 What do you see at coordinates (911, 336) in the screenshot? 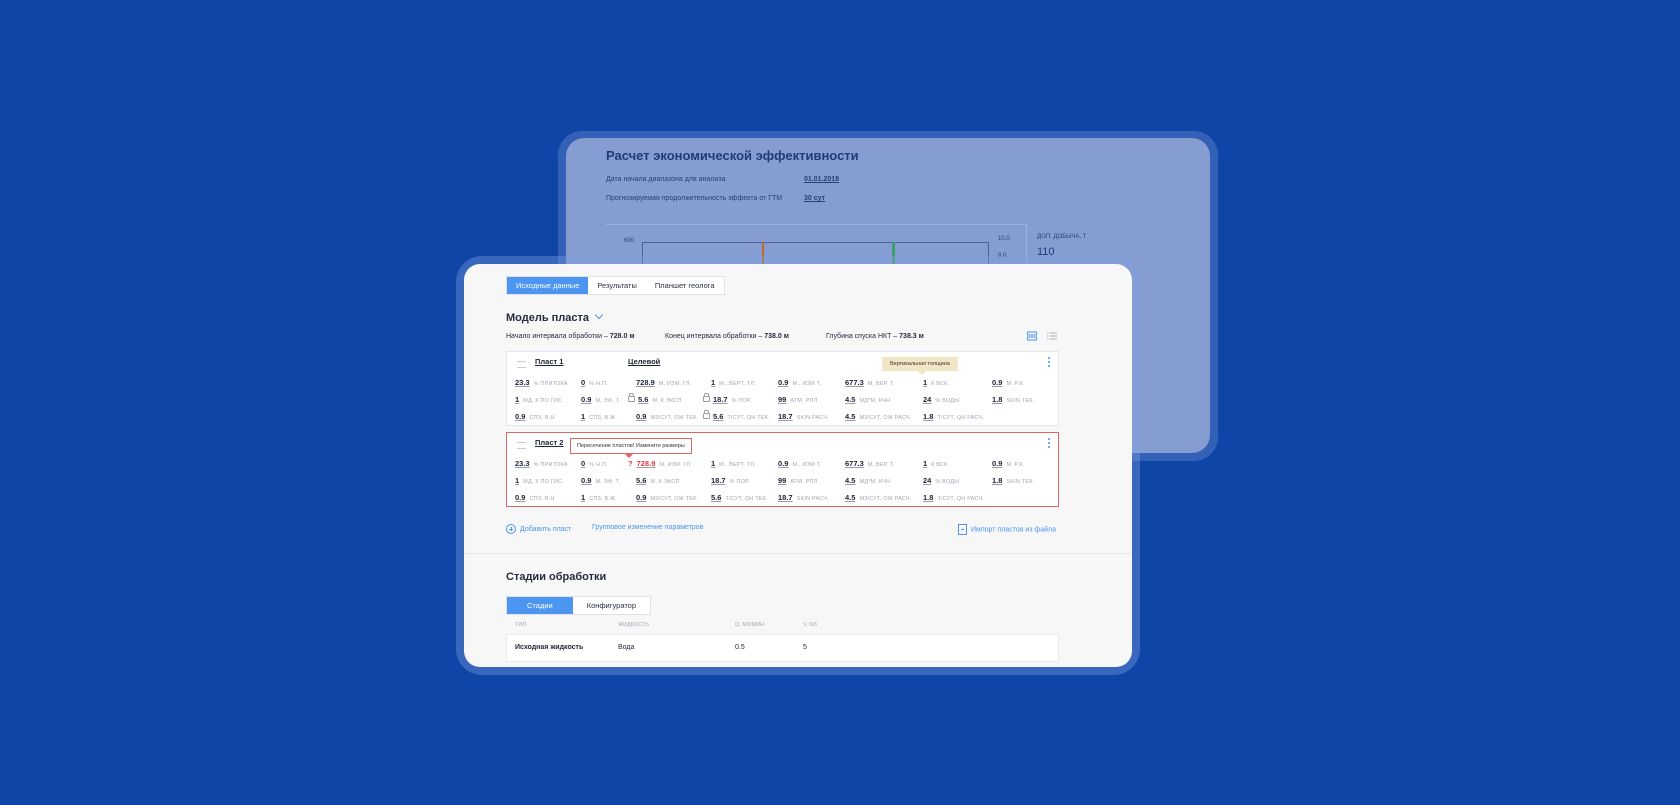
I see `tubing-depth-value: 738.3 м` at bounding box center [911, 336].